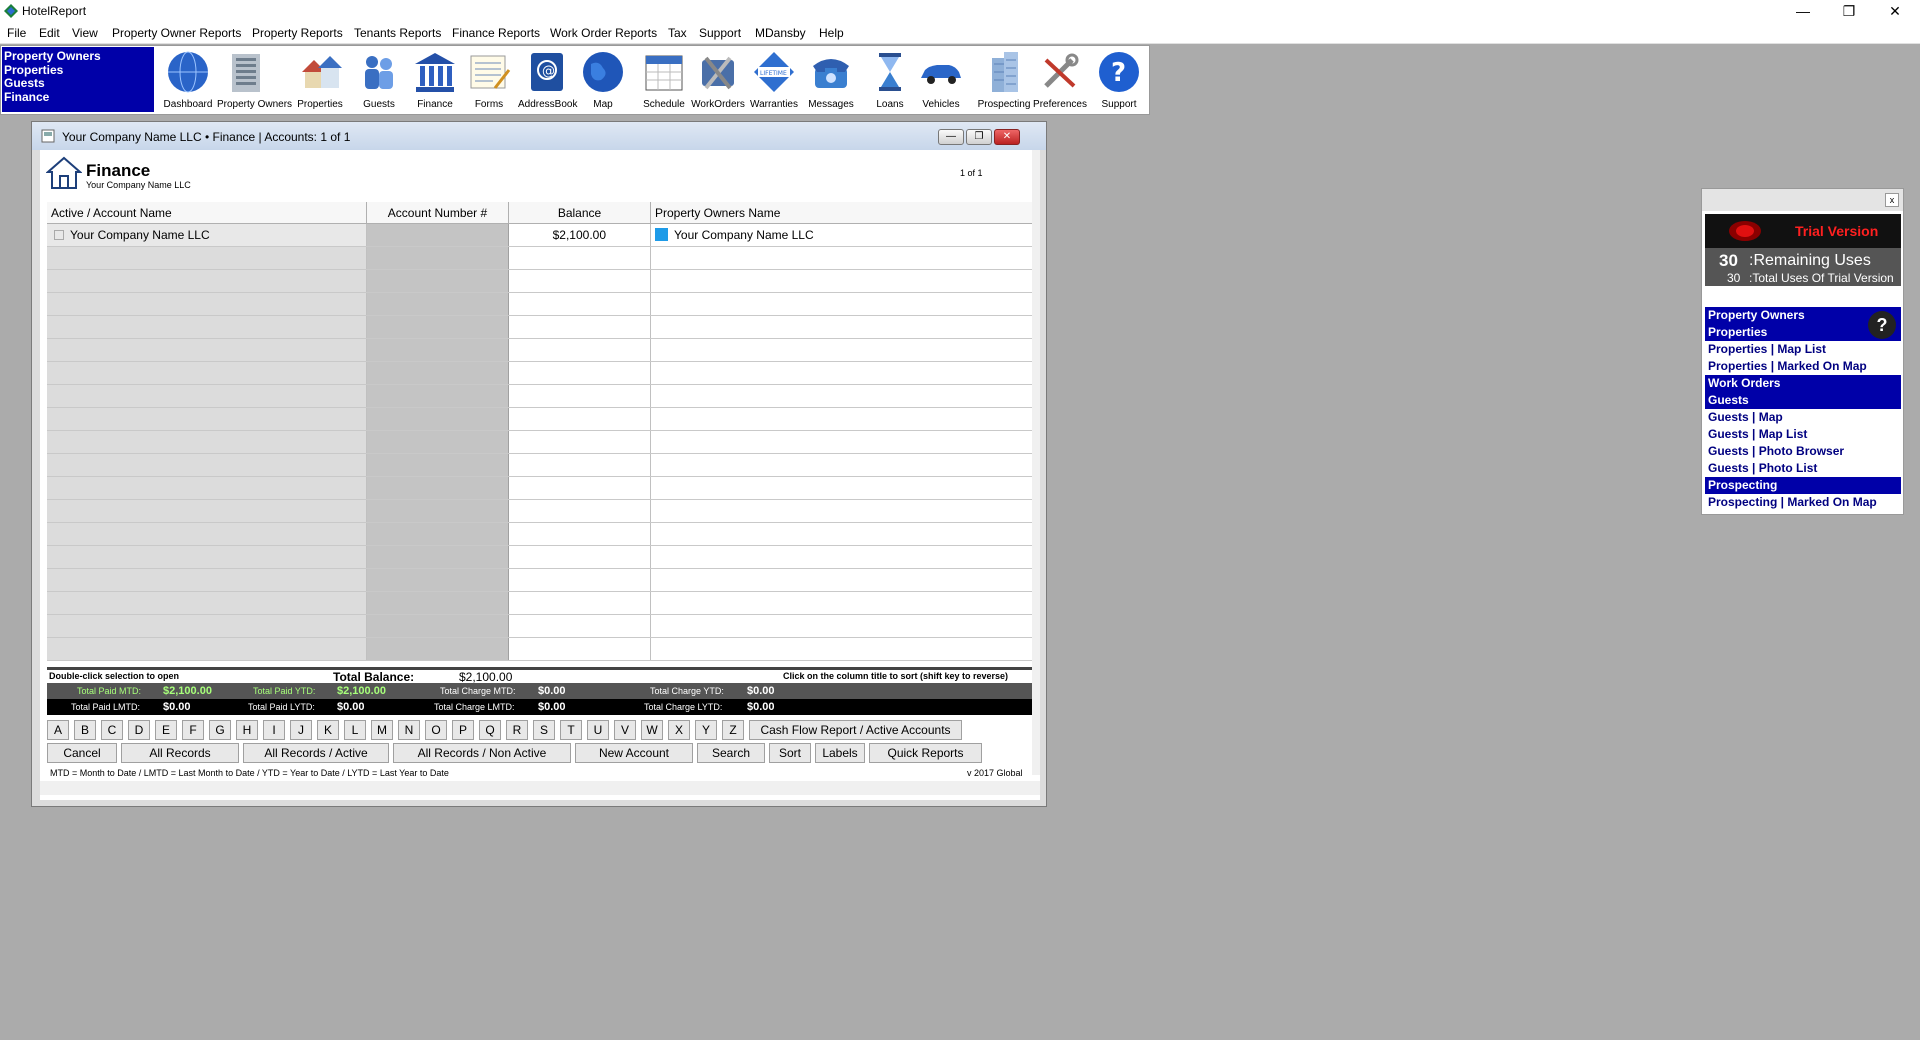 The image size is (1920, 1040). Describe the element at coordinates (571, 730) in the screenshot. I see `alpha-t-button: T` at that location.